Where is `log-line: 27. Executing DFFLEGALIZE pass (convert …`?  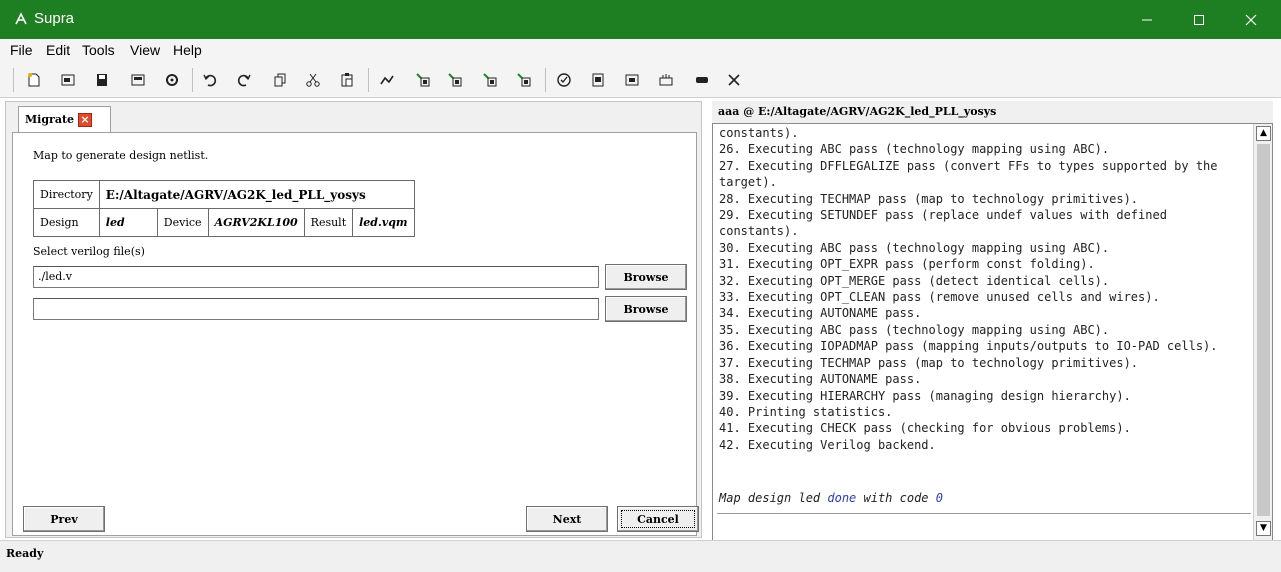
log-line: 27. Executing DFFLEGALIZE pass (convert … is located at coordinates (968, 165).